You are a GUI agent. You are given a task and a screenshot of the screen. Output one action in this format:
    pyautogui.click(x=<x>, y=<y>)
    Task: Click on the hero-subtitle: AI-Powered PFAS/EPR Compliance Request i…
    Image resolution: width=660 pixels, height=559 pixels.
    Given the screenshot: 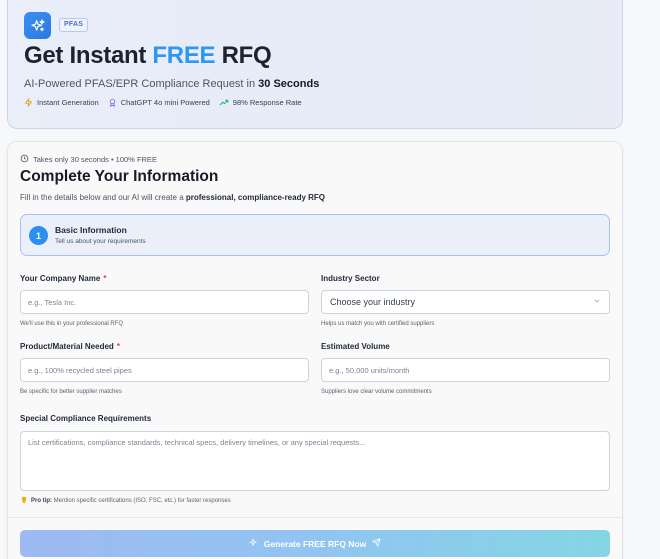 What is the action you would take?
    pyautogui.click(x=171, y=84)
    